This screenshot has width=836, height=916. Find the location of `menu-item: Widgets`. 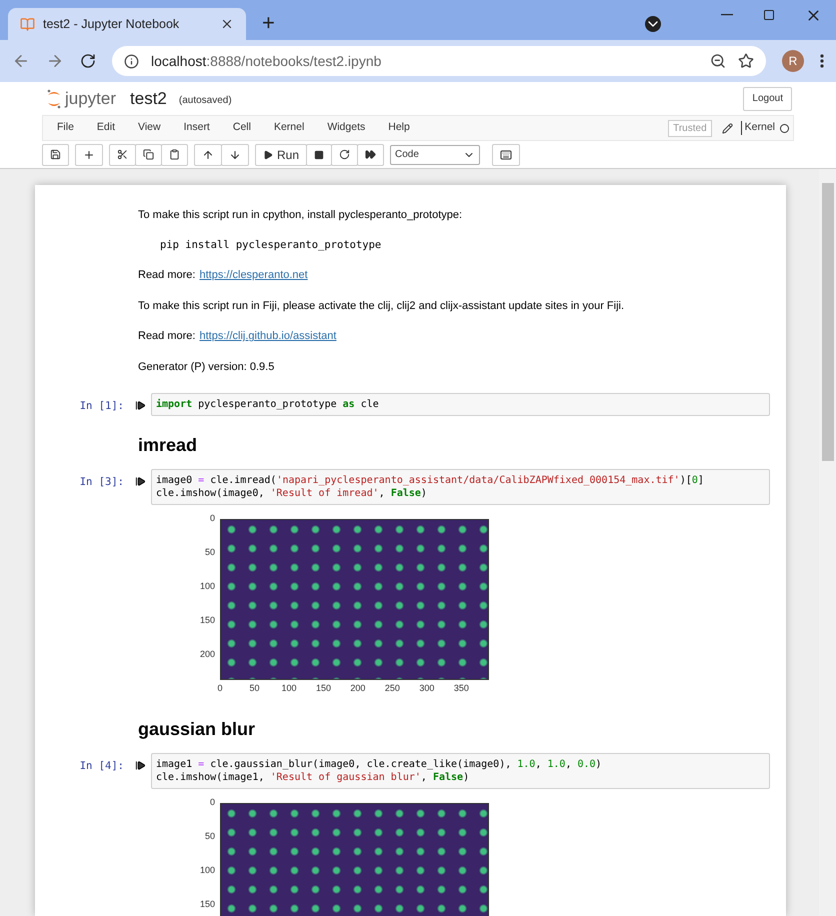

menu-item: Widgets is located at coordinates (346, 128).